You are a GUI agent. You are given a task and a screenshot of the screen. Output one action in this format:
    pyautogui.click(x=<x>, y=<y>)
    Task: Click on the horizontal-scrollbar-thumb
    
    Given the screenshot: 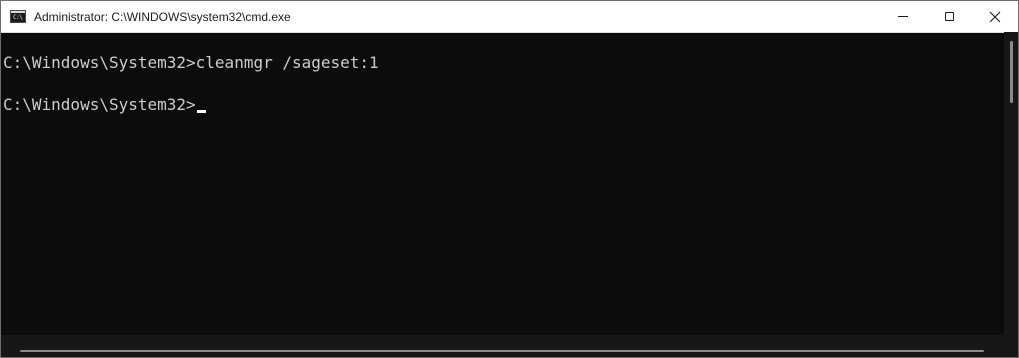 What is the action you would take?
    pyautogui.click(x=502, y=351)
    